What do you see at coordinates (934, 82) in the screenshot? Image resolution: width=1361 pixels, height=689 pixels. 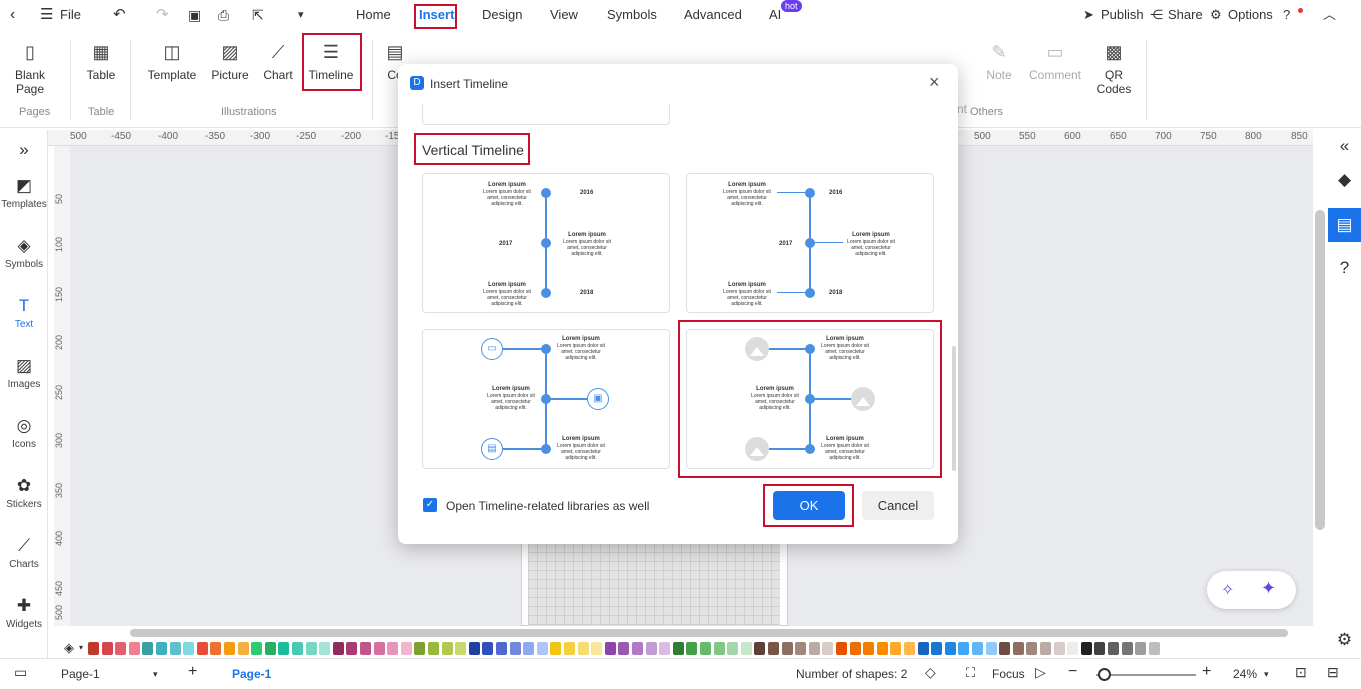 I see `close-icon: ×` at bounding box center [934, 82].